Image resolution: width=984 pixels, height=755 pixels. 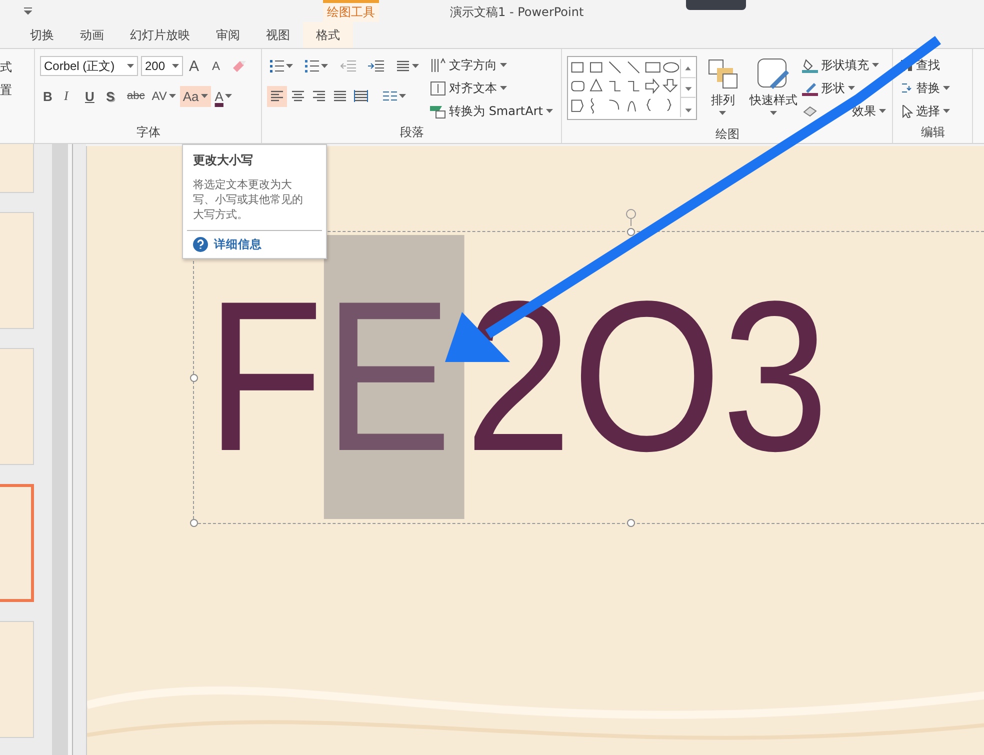 I want to click on shape-format-command: 形状填充, so click(x=844, y=65).